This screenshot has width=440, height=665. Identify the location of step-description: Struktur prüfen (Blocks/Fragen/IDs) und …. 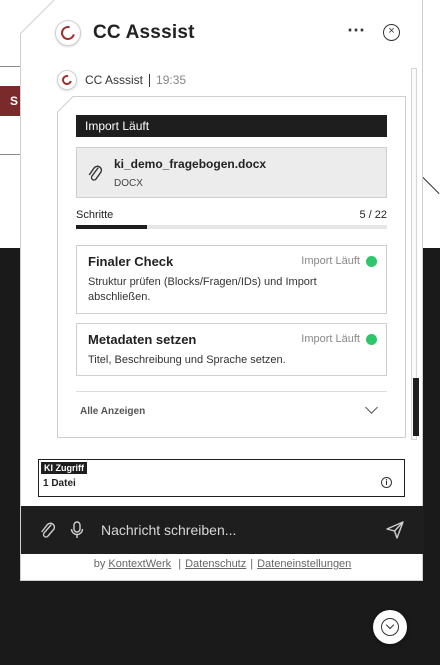
(202, 289).